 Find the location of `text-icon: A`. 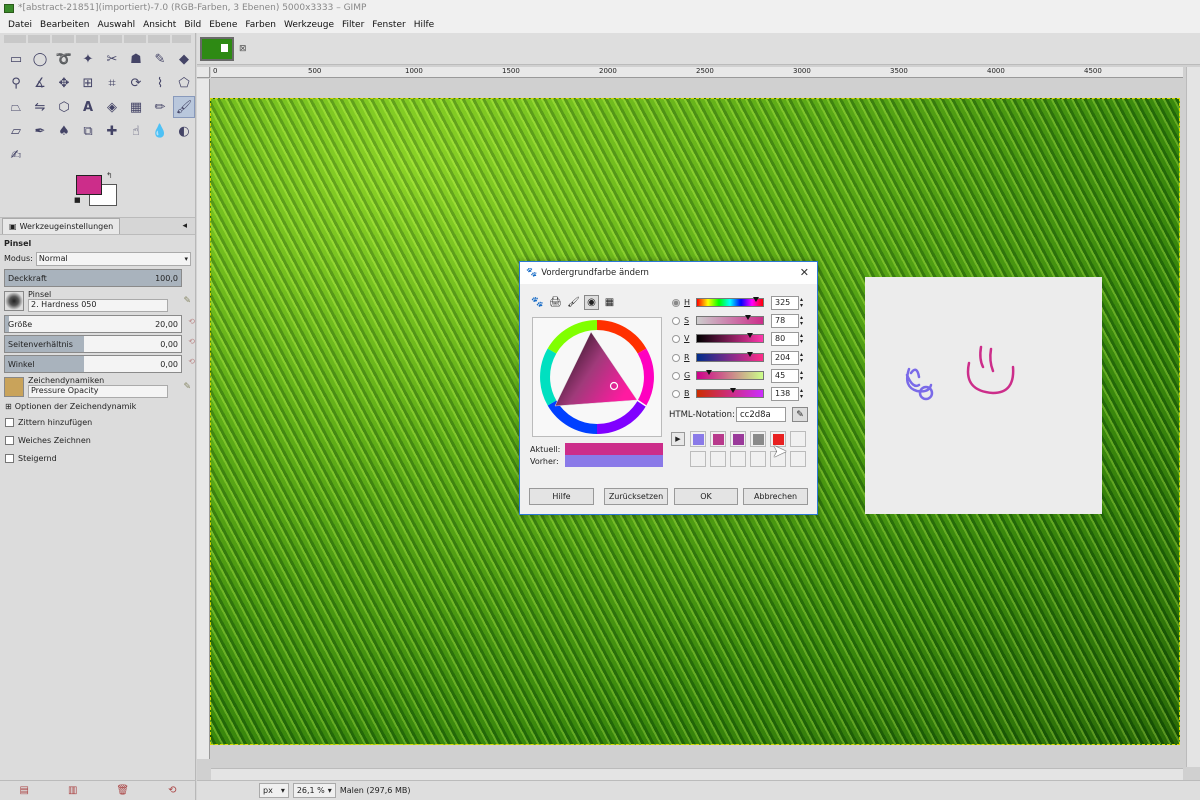

text-icon: A is located at coordinates (88, 107).